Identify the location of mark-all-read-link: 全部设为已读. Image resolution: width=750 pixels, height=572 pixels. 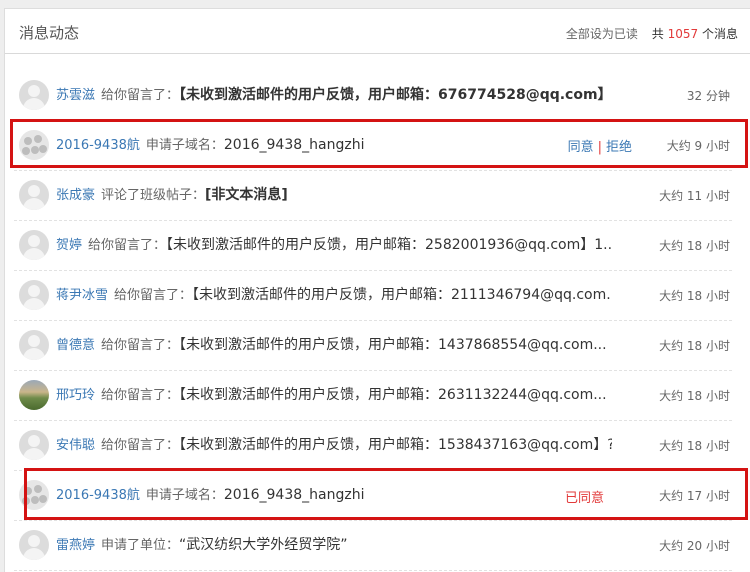
(602, 34).